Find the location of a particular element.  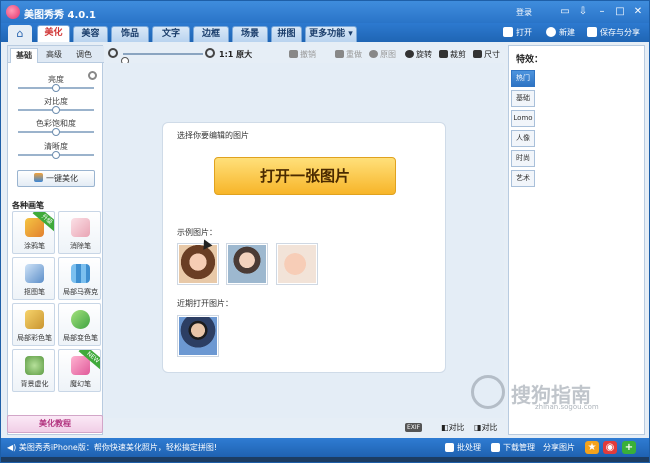

saturation-slider is located at coordinates (56, 132).